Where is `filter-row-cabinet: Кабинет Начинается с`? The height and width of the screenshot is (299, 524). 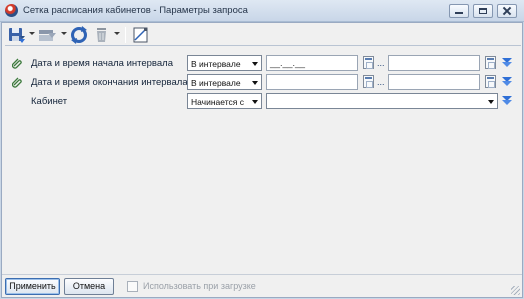 filter-row-cabinet: Кабинет Начинается с is located at coordinates (263, 101).